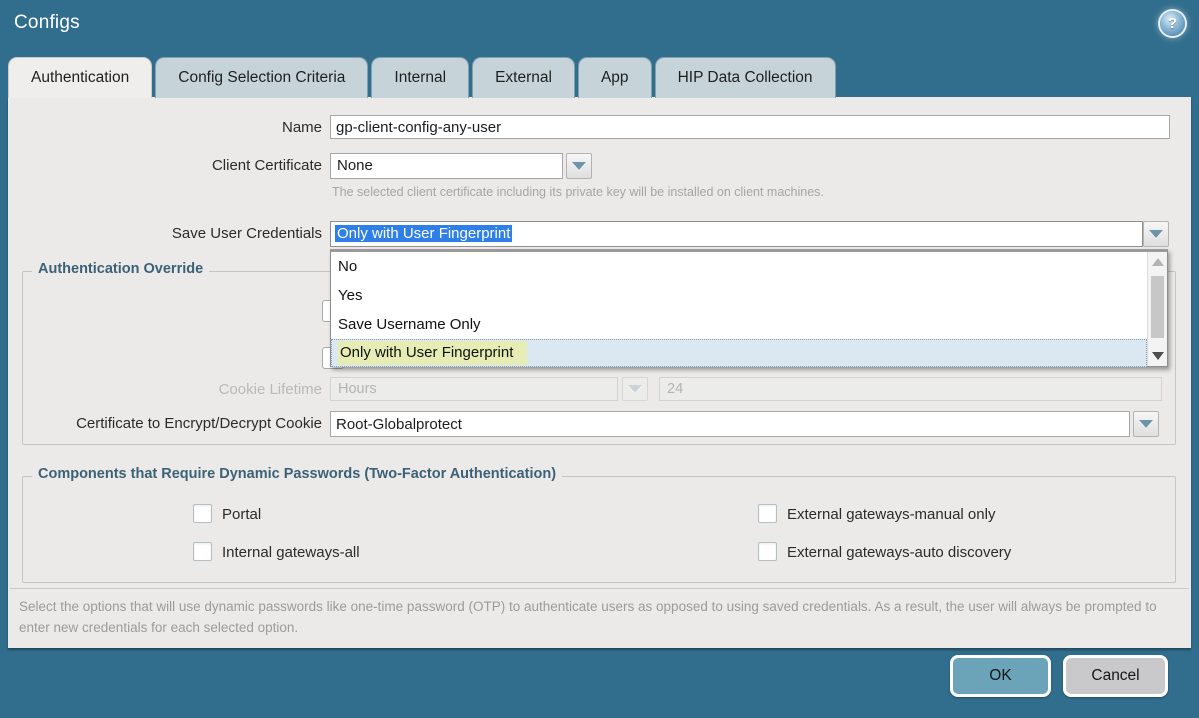  Describe the element at coordinates (270, 389) in the screenshot. I see `cookie-lifetime-label: Cookie Lifetime` at that location.